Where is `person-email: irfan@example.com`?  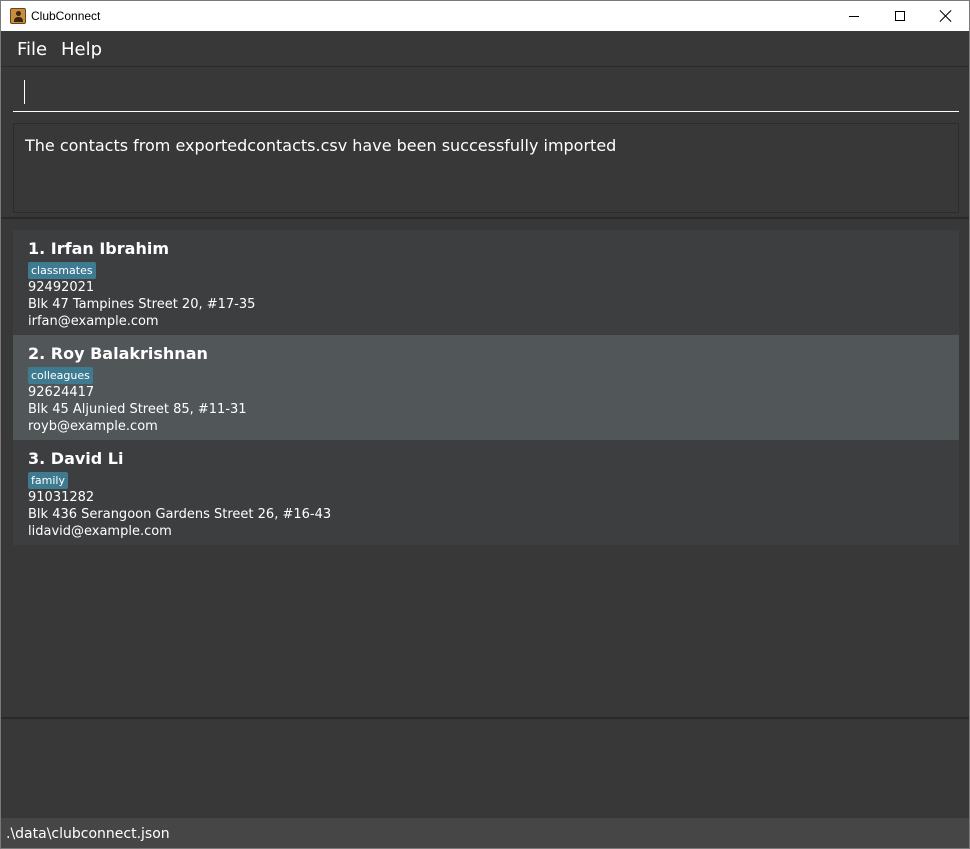
person-email: irfan@example.com is located at coordinates (93, 321).